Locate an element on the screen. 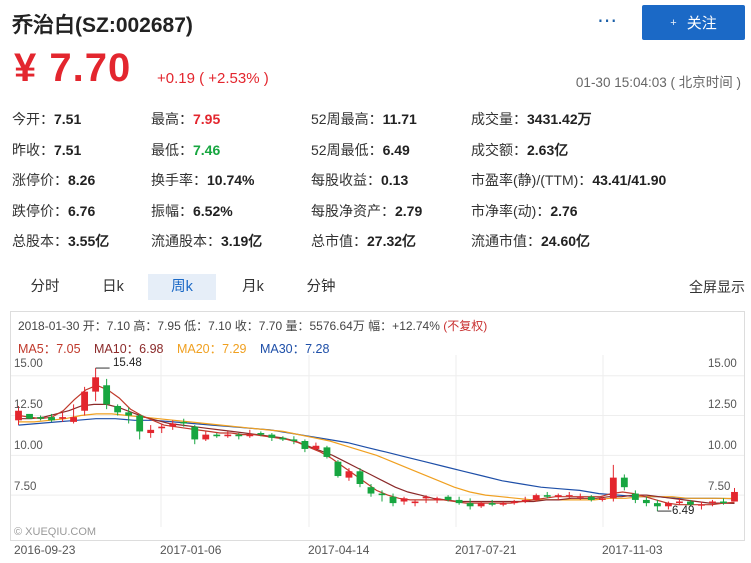 Image resolution: width=751 pixels, height=563 pixels. y-tick-left: 15.00 is located at coordinates (28, 364).